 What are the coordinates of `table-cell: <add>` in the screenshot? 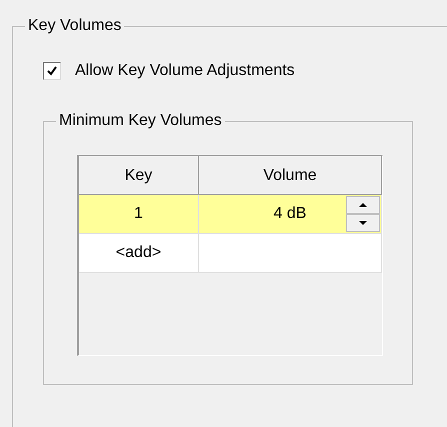 It's located at (139, 253).